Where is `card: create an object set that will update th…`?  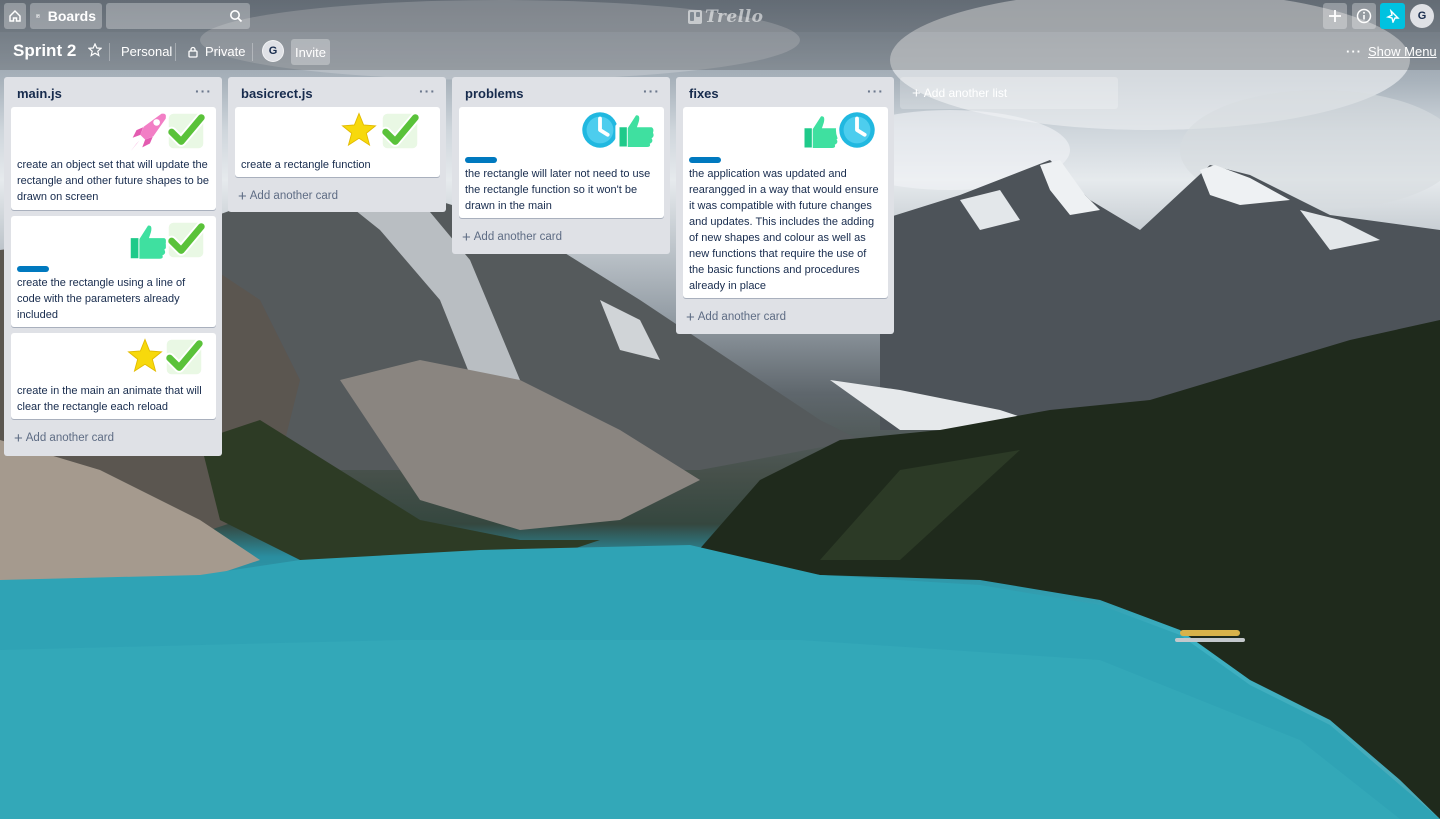 card: create an object set that will update th… is located at coordinates (113, 158).